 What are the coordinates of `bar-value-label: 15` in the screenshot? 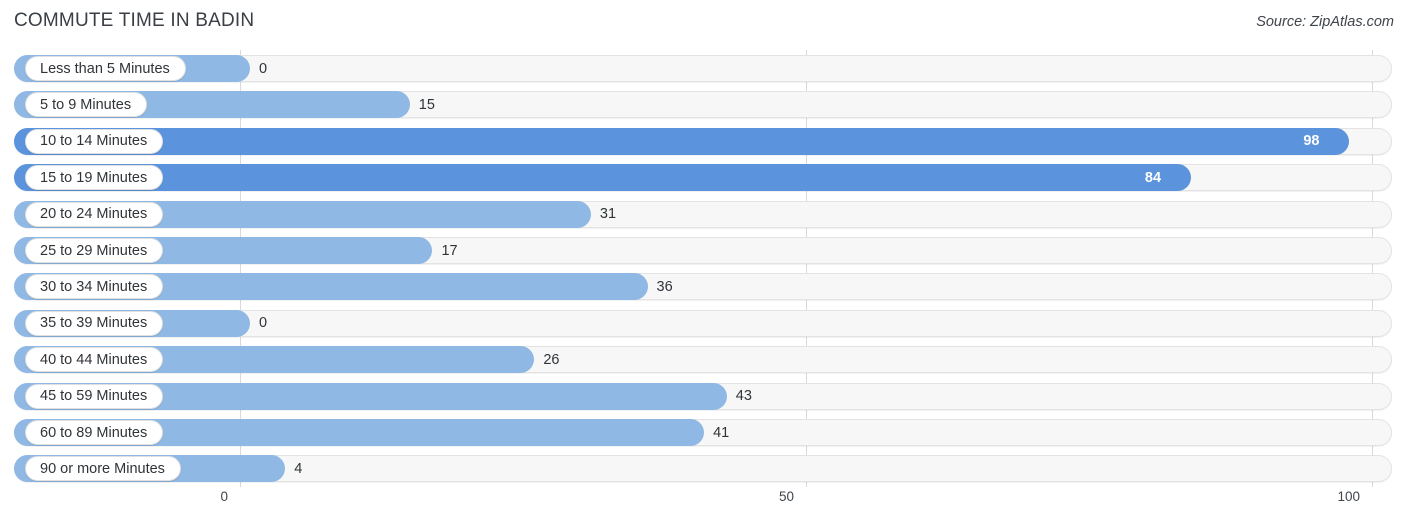 It's located at (426, 104).